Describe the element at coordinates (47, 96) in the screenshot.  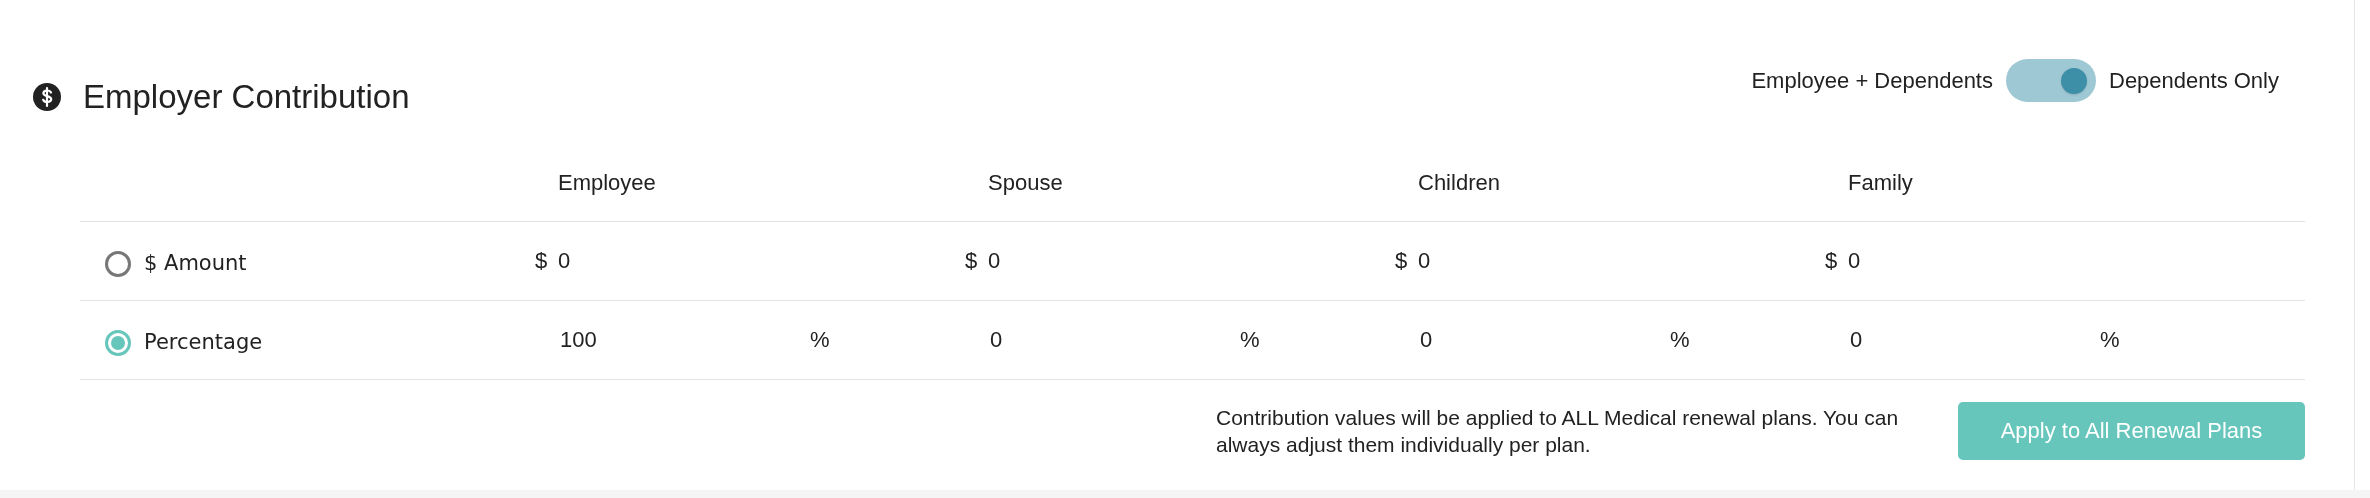
I see `dollar-icon` at that location.